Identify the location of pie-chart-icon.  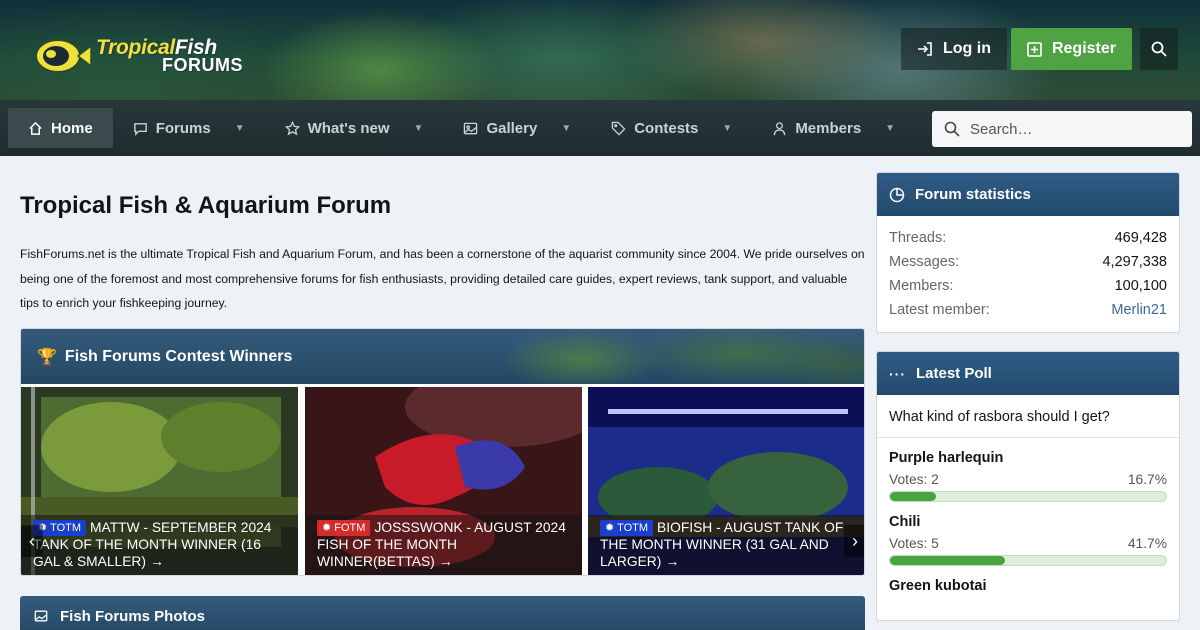
(897, 194).